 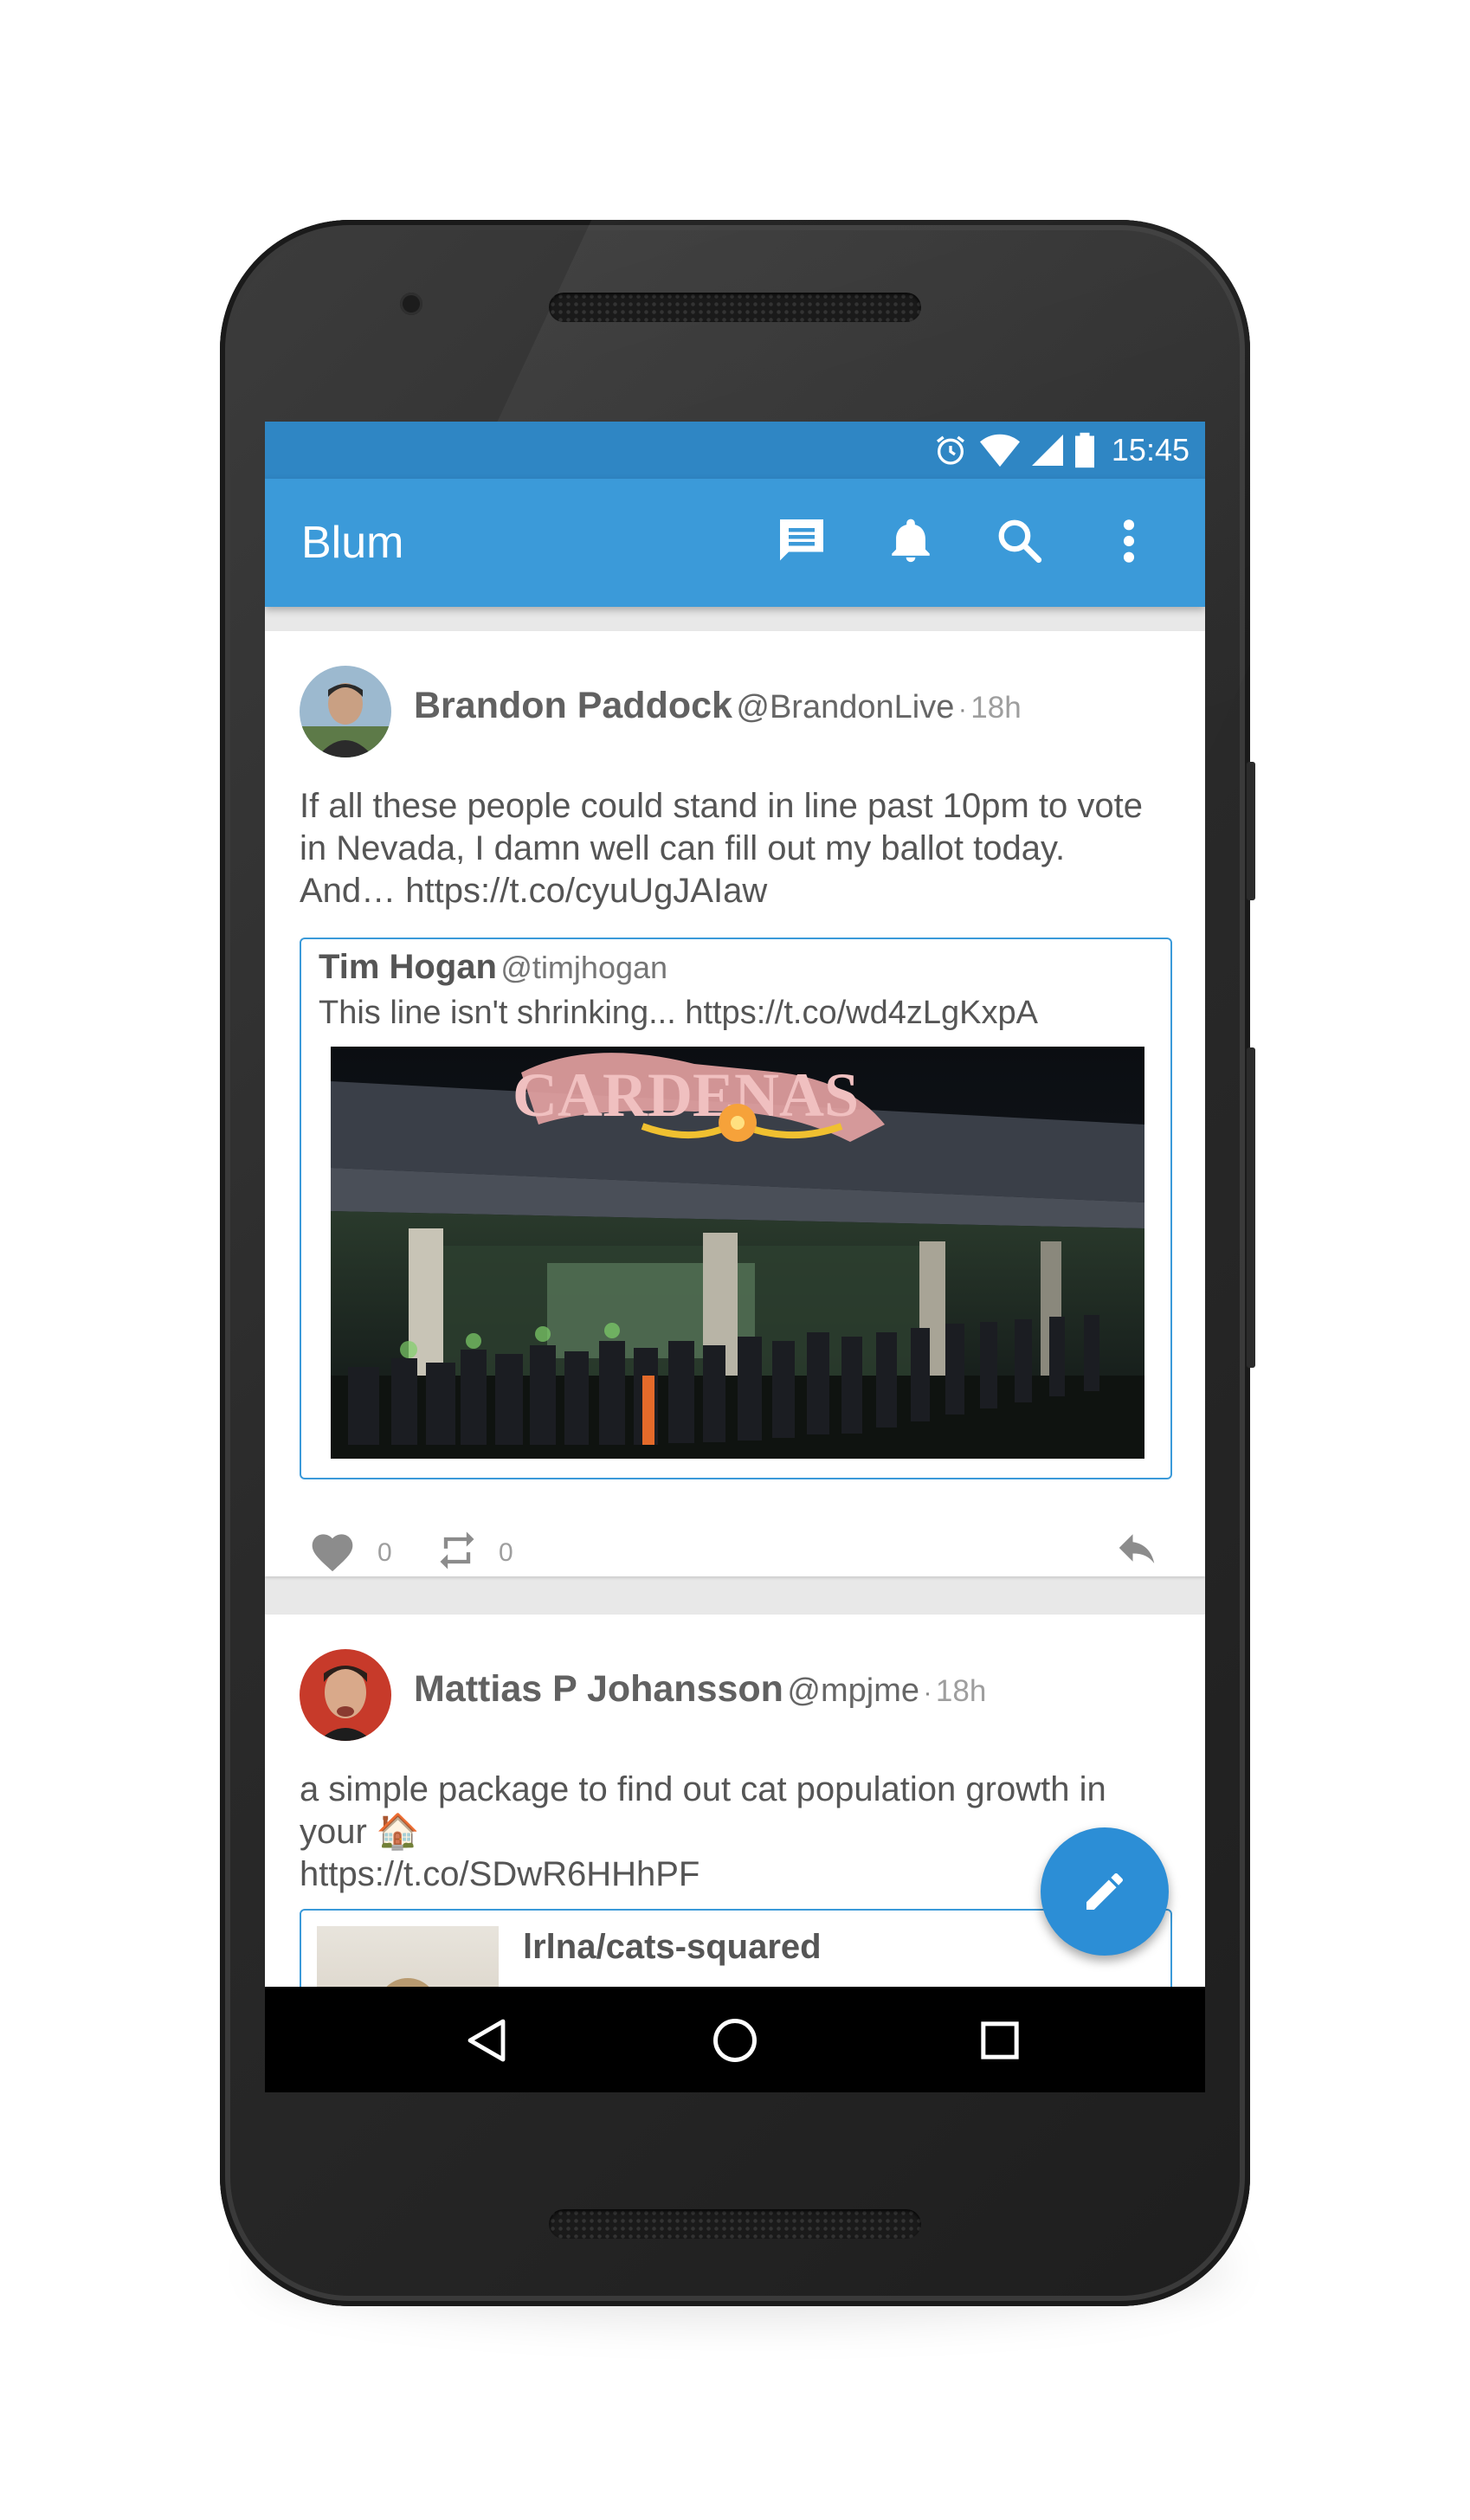 What do you see at coordinates (673, 1947) in the screenshot?
I see `link-card-title: lrlna/cats-squared` at bounding box center [673, 1947].